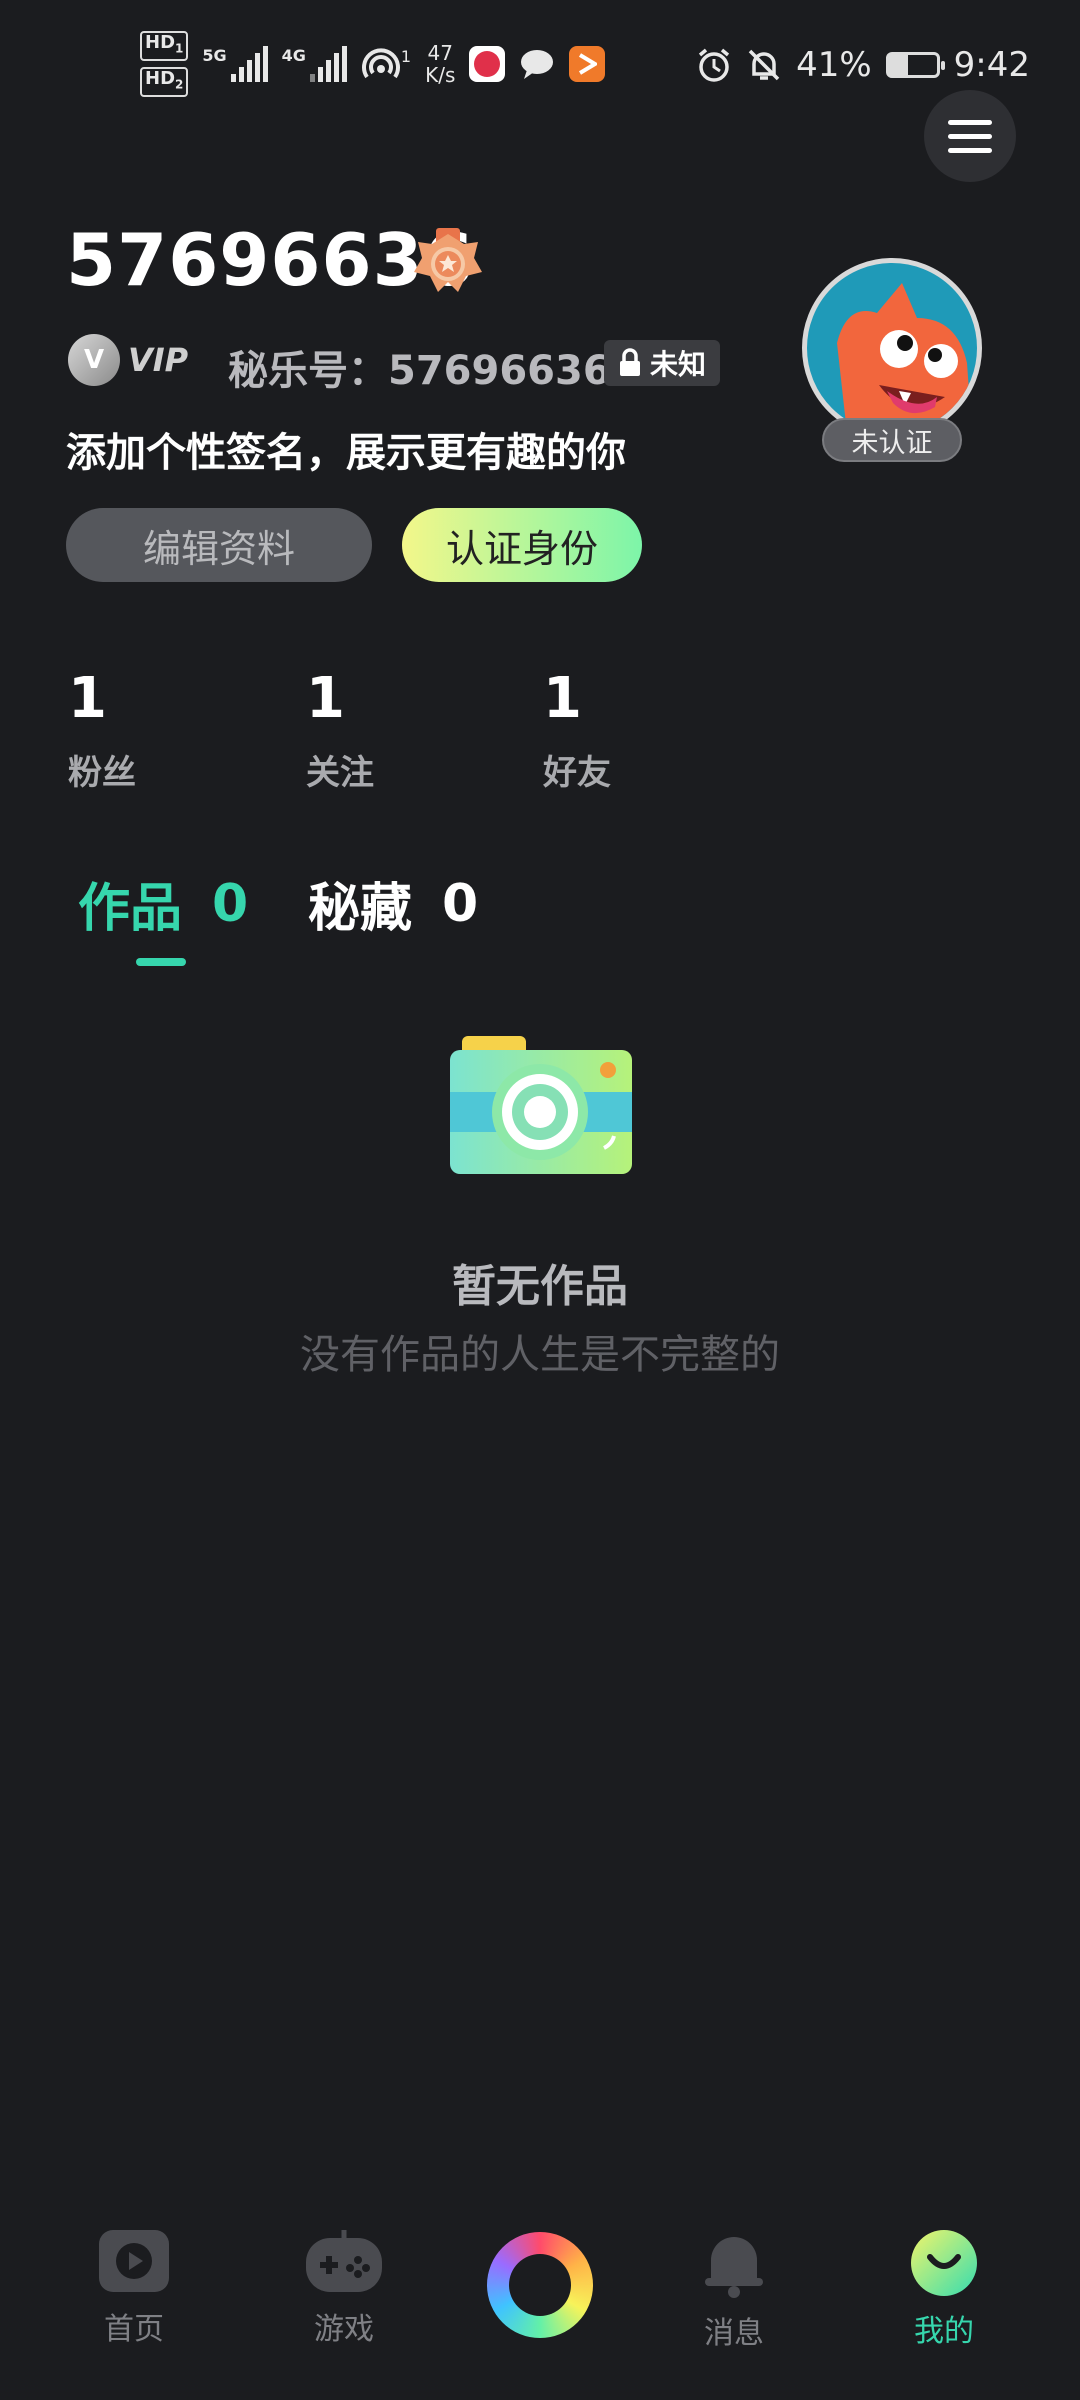  I want to click on edit-profile-button: 编辑资料, so click(219, 545).